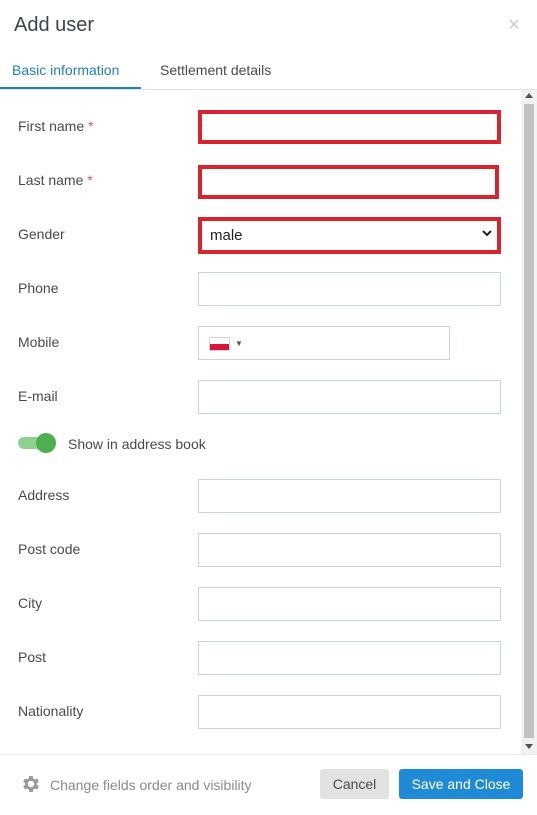 The height and width of the screenshot is (815, 537). Describe the element at coordinates (461, 784) in the screenshot. I see `save-and-close-button: Save and Close` at that location.